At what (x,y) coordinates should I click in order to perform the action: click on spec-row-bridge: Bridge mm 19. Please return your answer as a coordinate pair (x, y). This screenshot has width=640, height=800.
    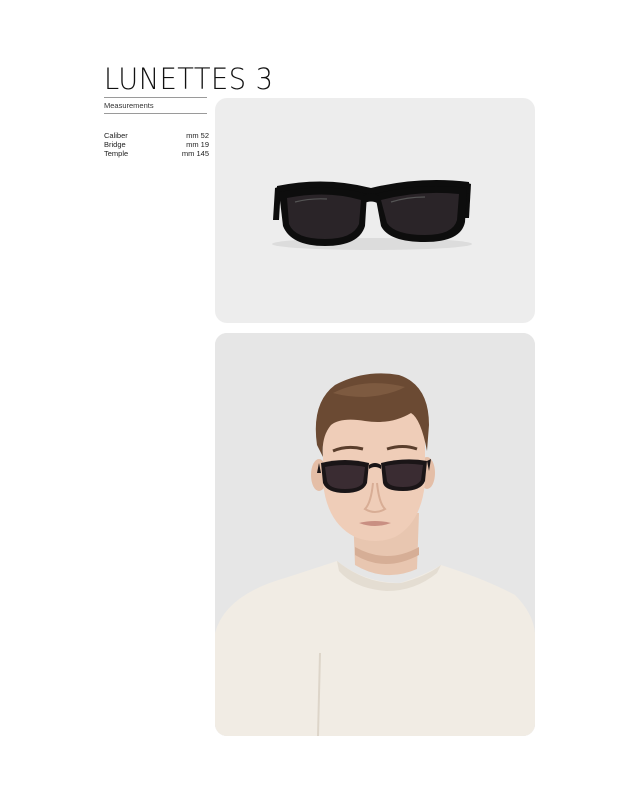
    Looking at the image, I should click on (156, 144).